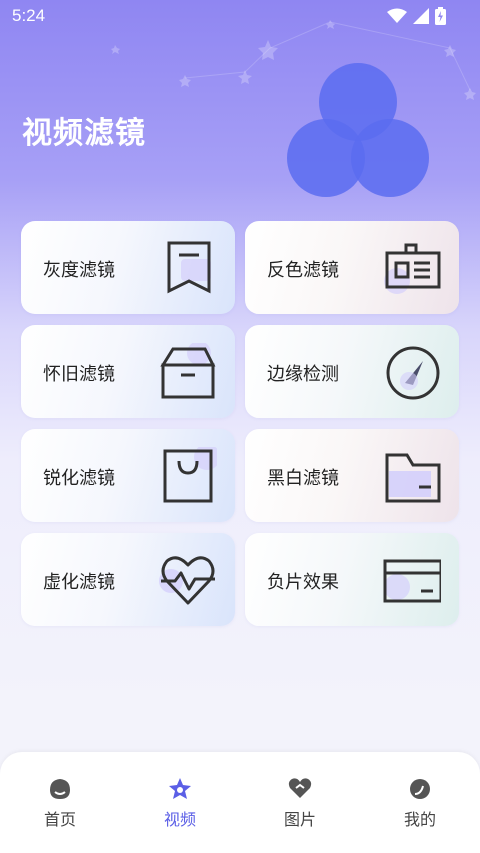 The width and height of the screenshot is (480, 853). What do you see at coordinates (352, 371) in the screenshot?
I see `filter-card-edge-detect: 边缘检测` at bounding box center [352, 371].